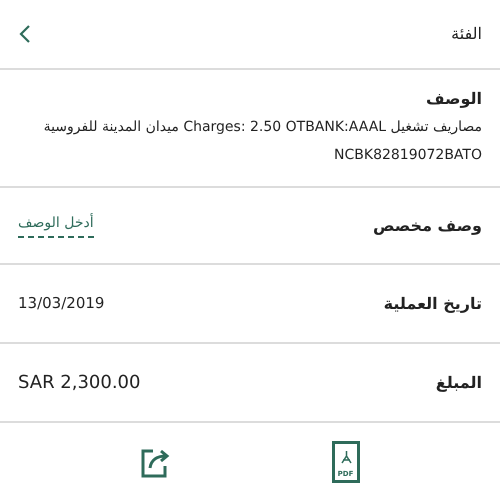 The image size is (500, 500). Describe the element at coordinates (433, 303) in the screenshot. I see `field-label: تاريخ العملية` at that location.